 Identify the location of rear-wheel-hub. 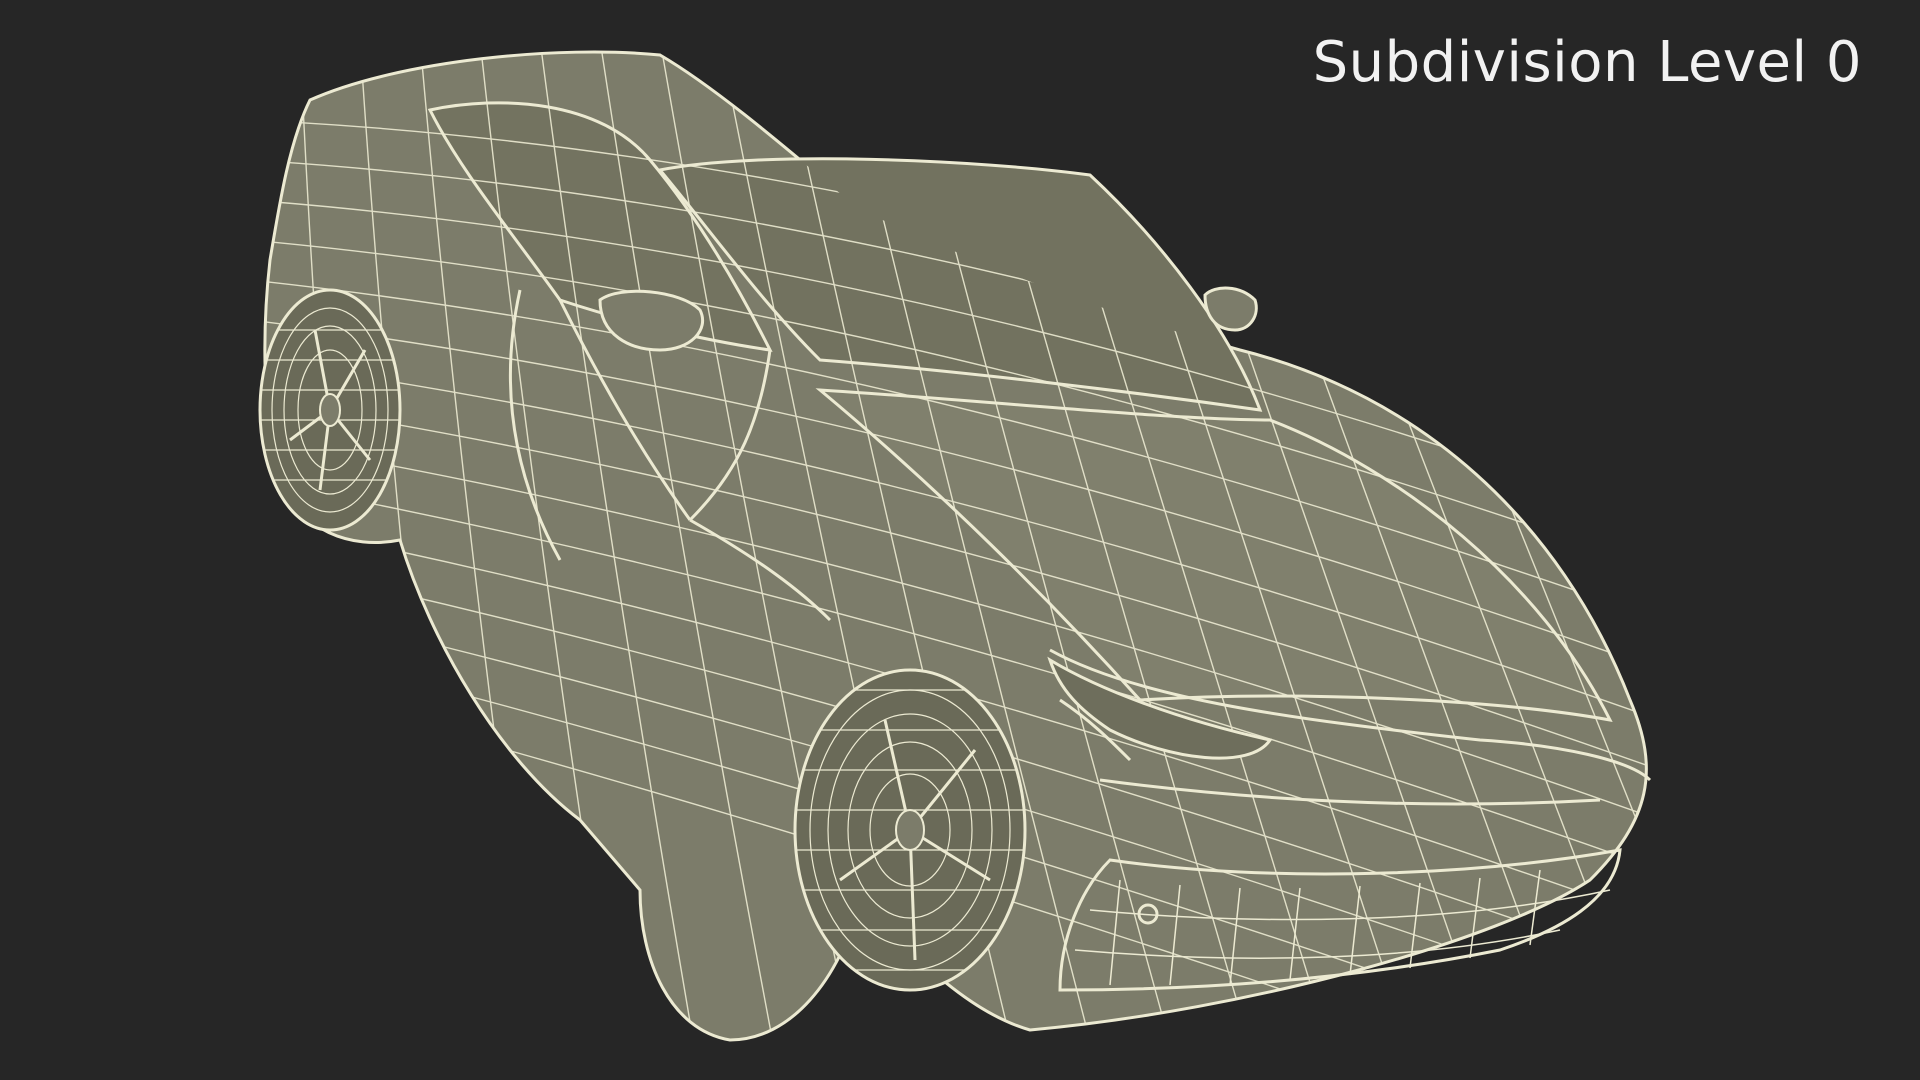
(330, 410).